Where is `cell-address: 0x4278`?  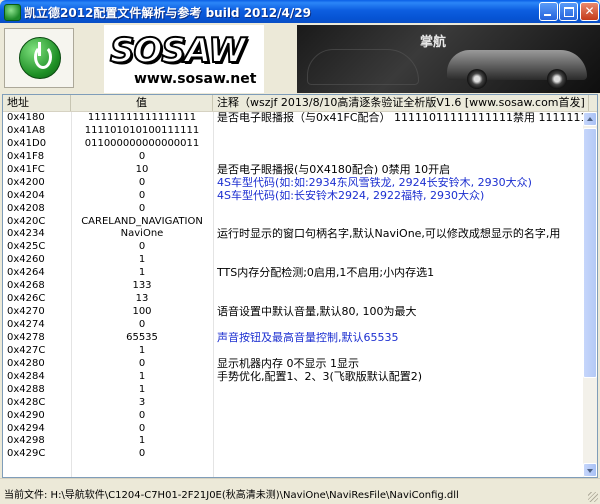
cell-address: 0x4278 is located at coordinates (26, 337).